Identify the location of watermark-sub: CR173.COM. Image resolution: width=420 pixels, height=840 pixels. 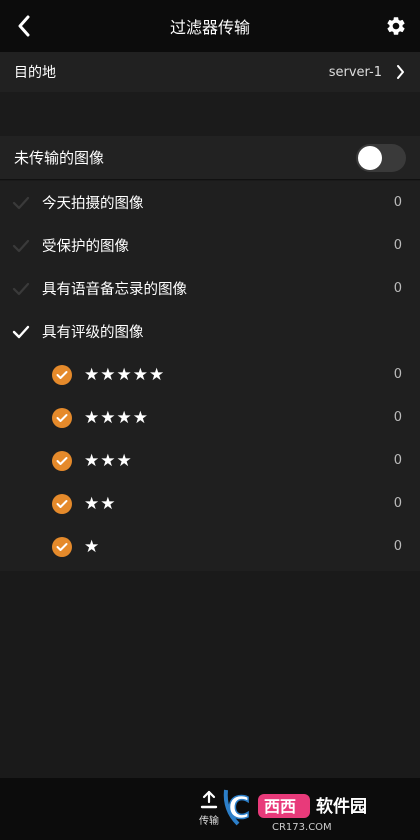
(302, 827).